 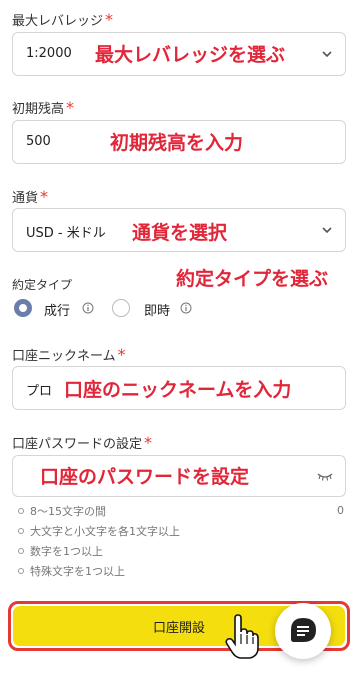 What do you see at coordinates (178, 196) in the screenshot?
I see `currency-label: 通貨 *` at bounding box center [178, 196].